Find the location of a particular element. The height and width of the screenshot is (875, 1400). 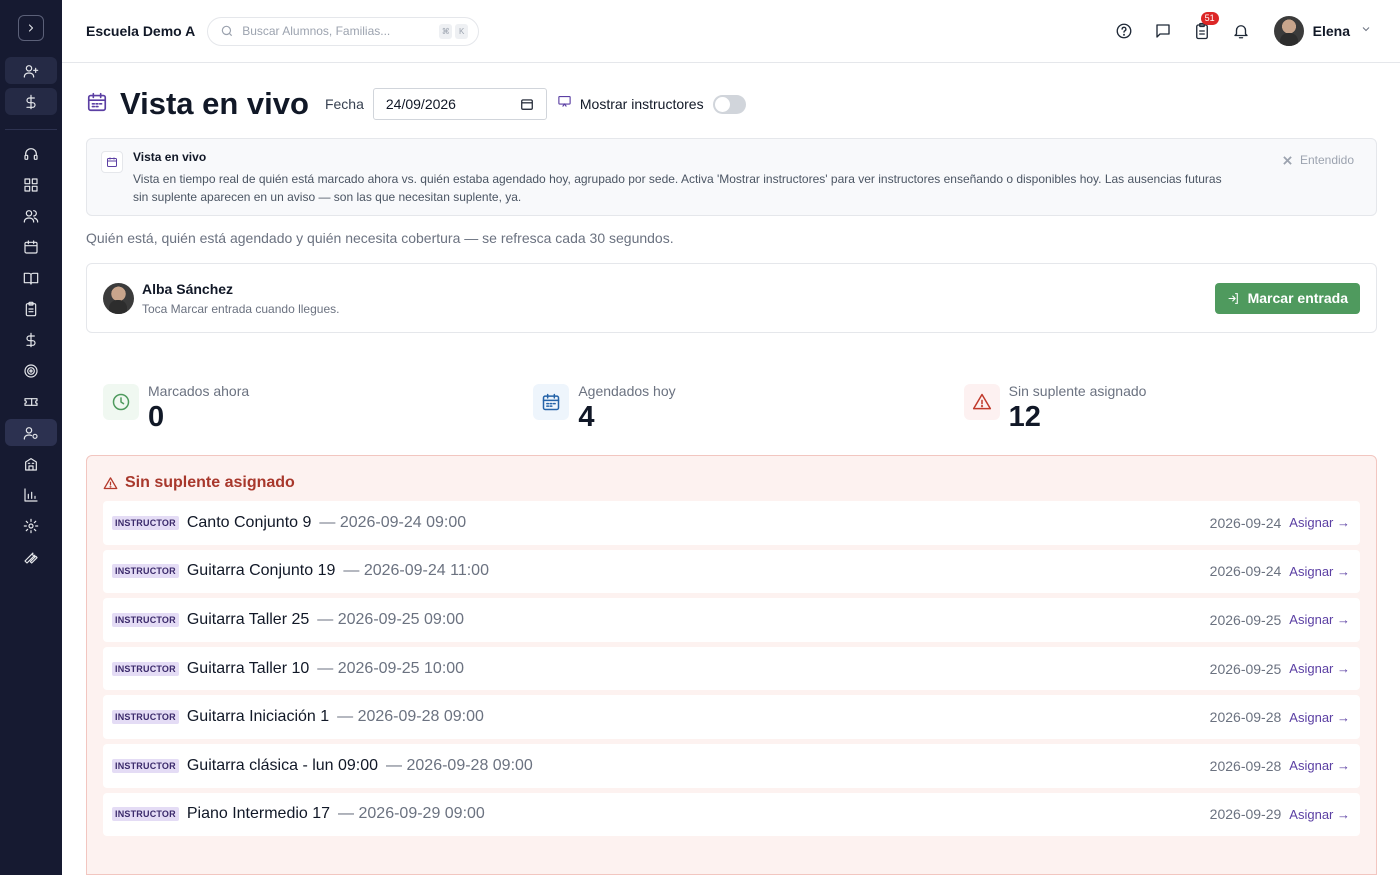

checkin-hint: Toca Marcar entrada cuando llegues. is located at coordinates (241, 308).